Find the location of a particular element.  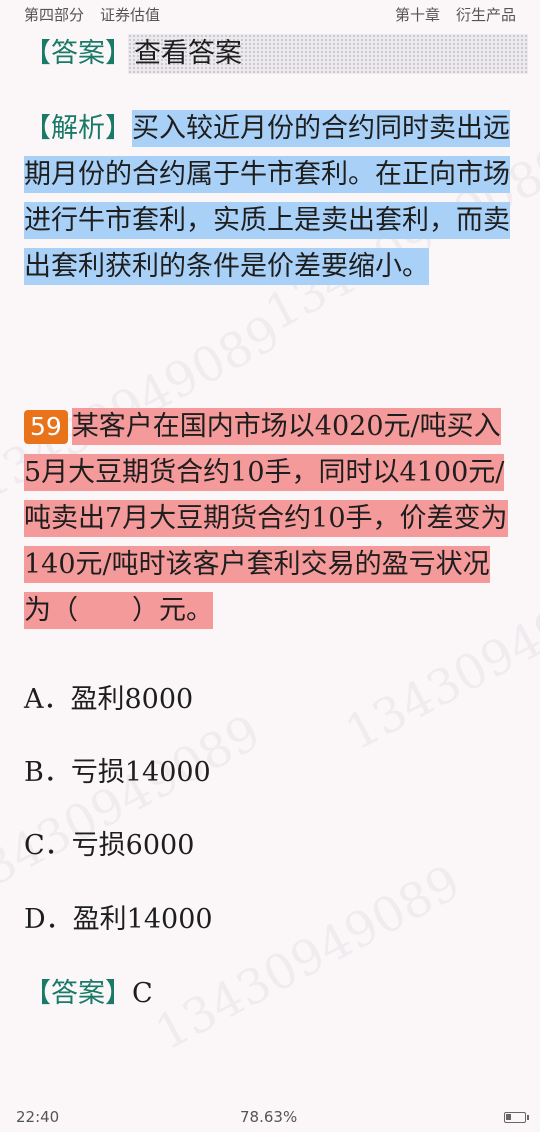

option-letter: A is located at coordinates (34, 699).